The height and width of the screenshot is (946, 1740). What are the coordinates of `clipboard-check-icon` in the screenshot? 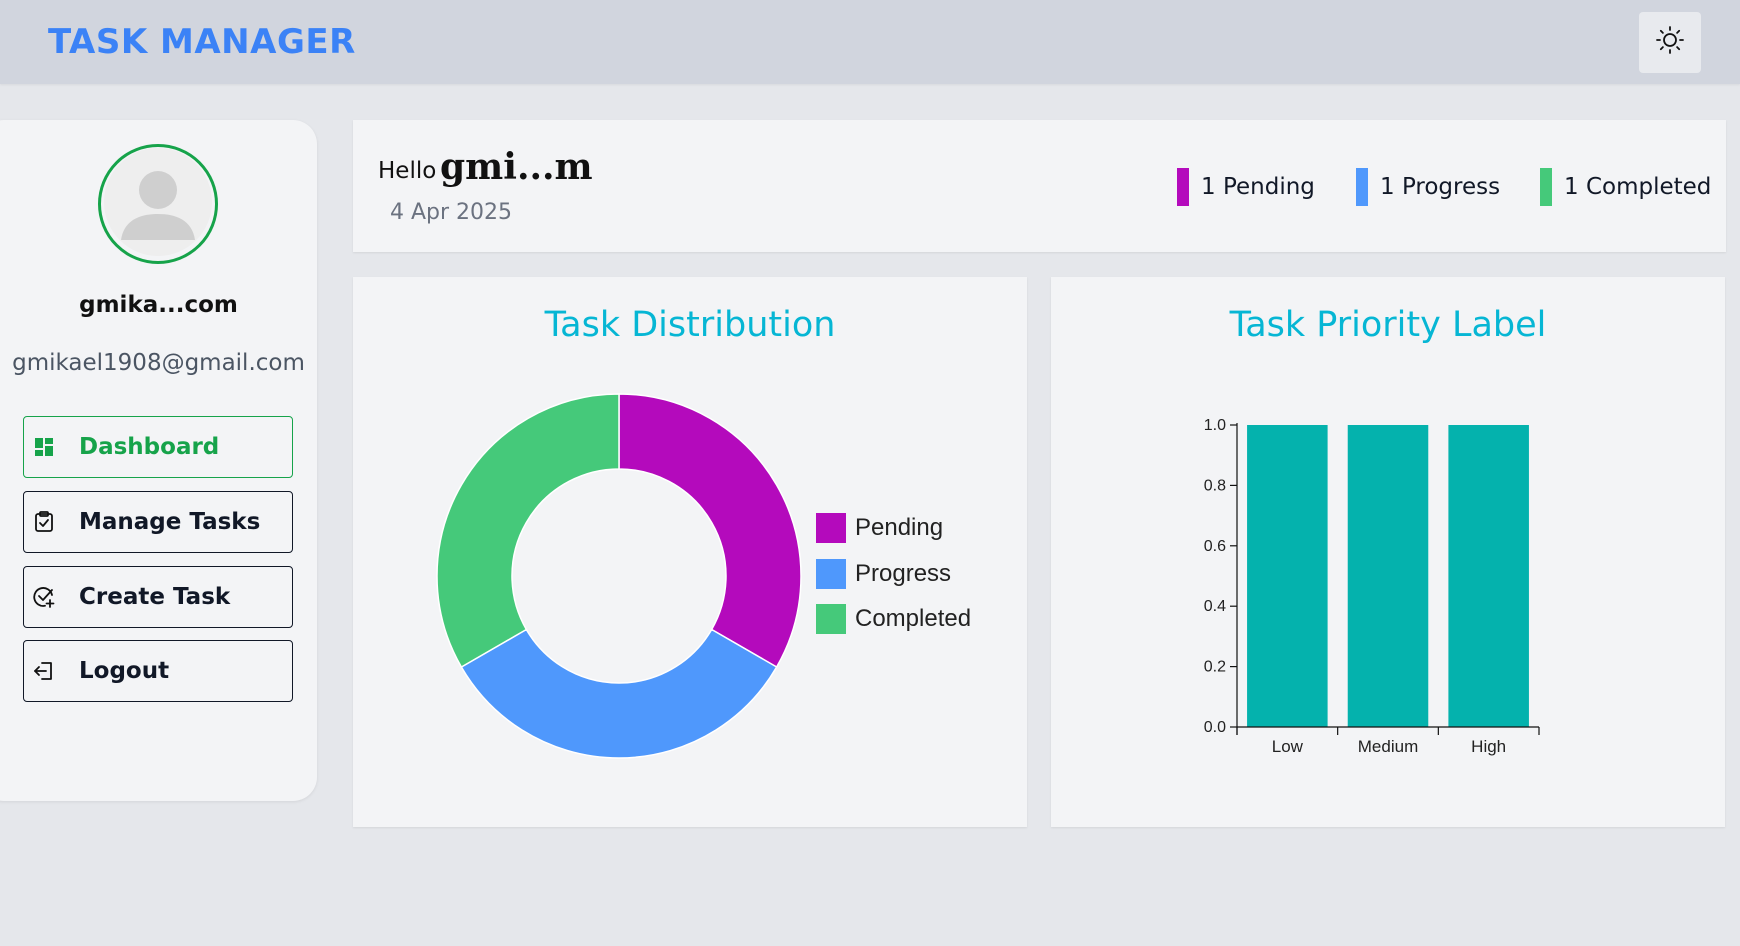 It's located at (44, 522).